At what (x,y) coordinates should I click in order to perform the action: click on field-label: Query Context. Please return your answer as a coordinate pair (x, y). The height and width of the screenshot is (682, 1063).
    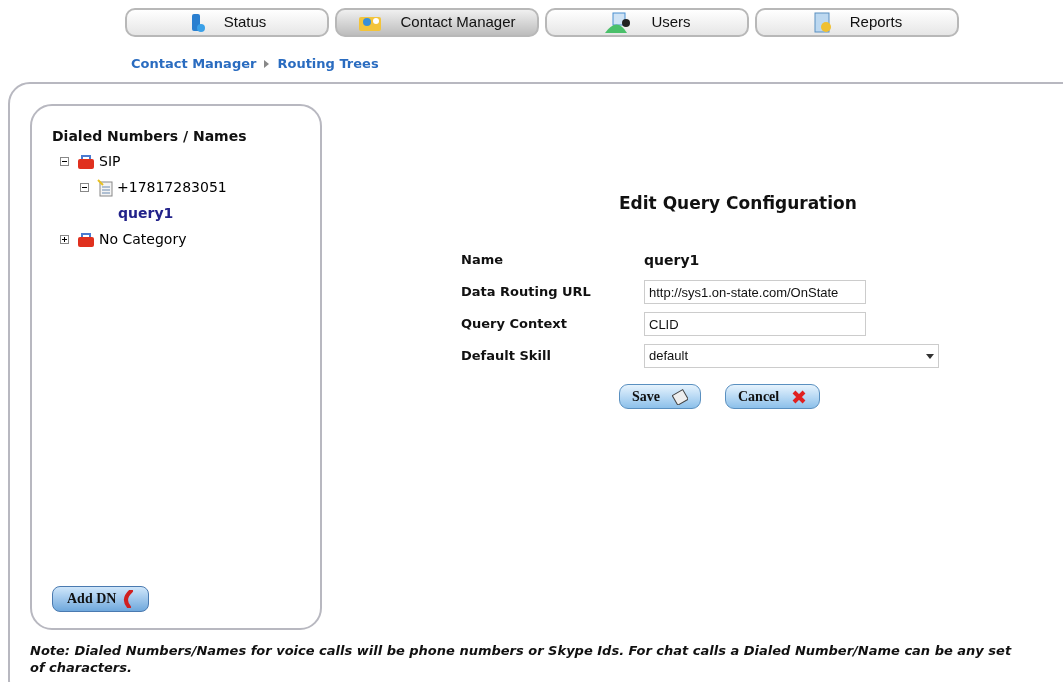
    Looking at the image, I should click on (514, 324).